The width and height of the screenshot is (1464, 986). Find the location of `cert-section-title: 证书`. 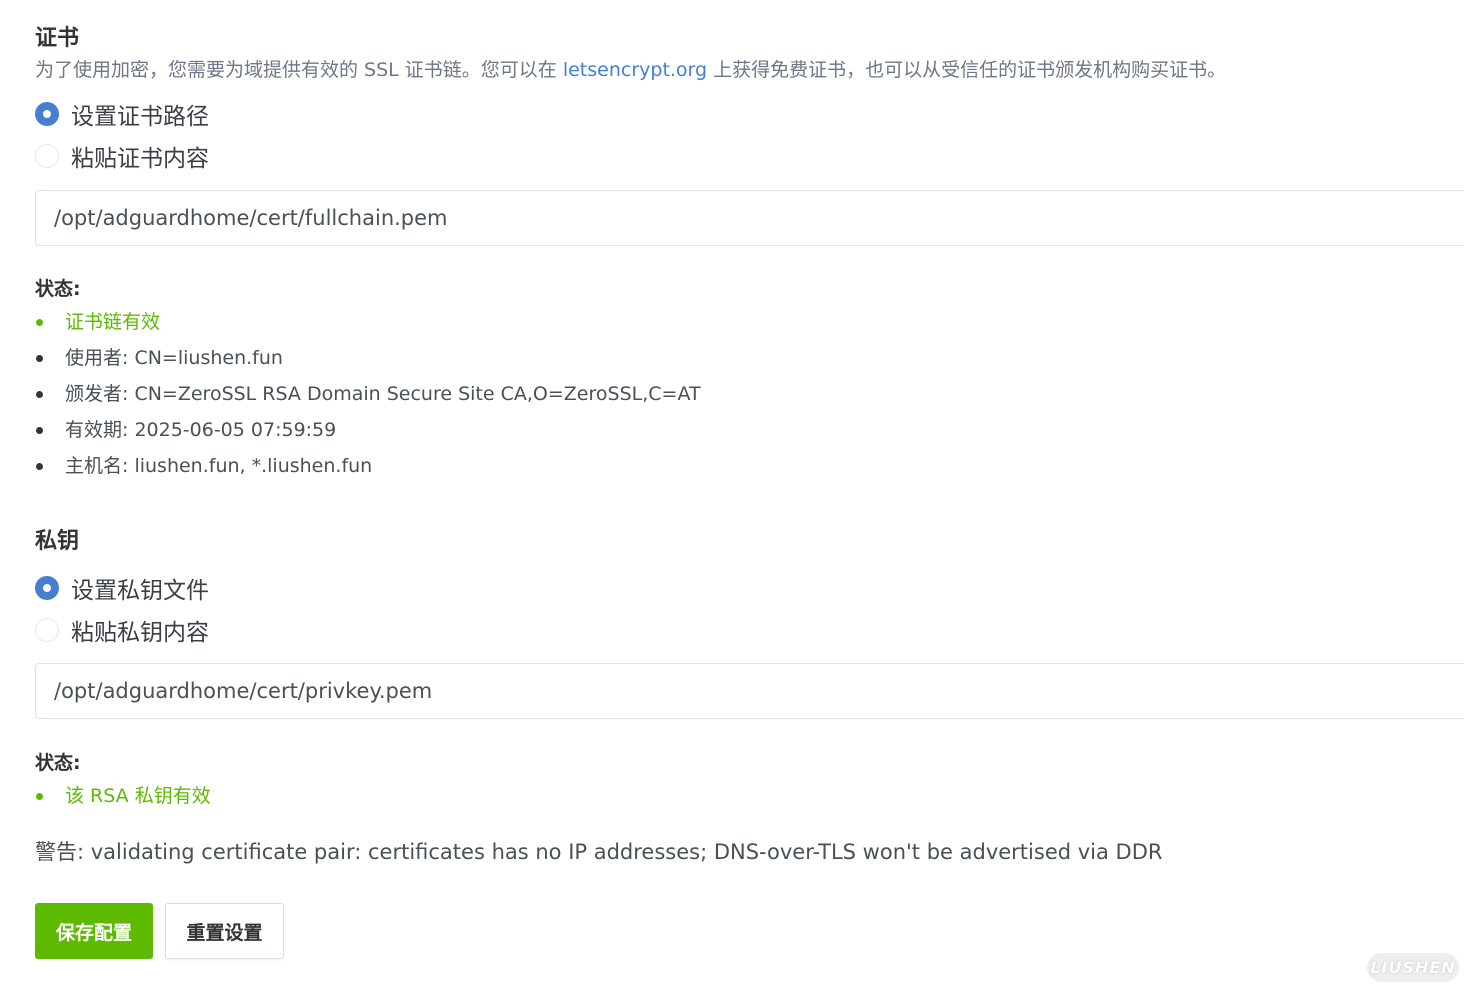

cert-section-title: 证书 is located at coordinates (57, 38).